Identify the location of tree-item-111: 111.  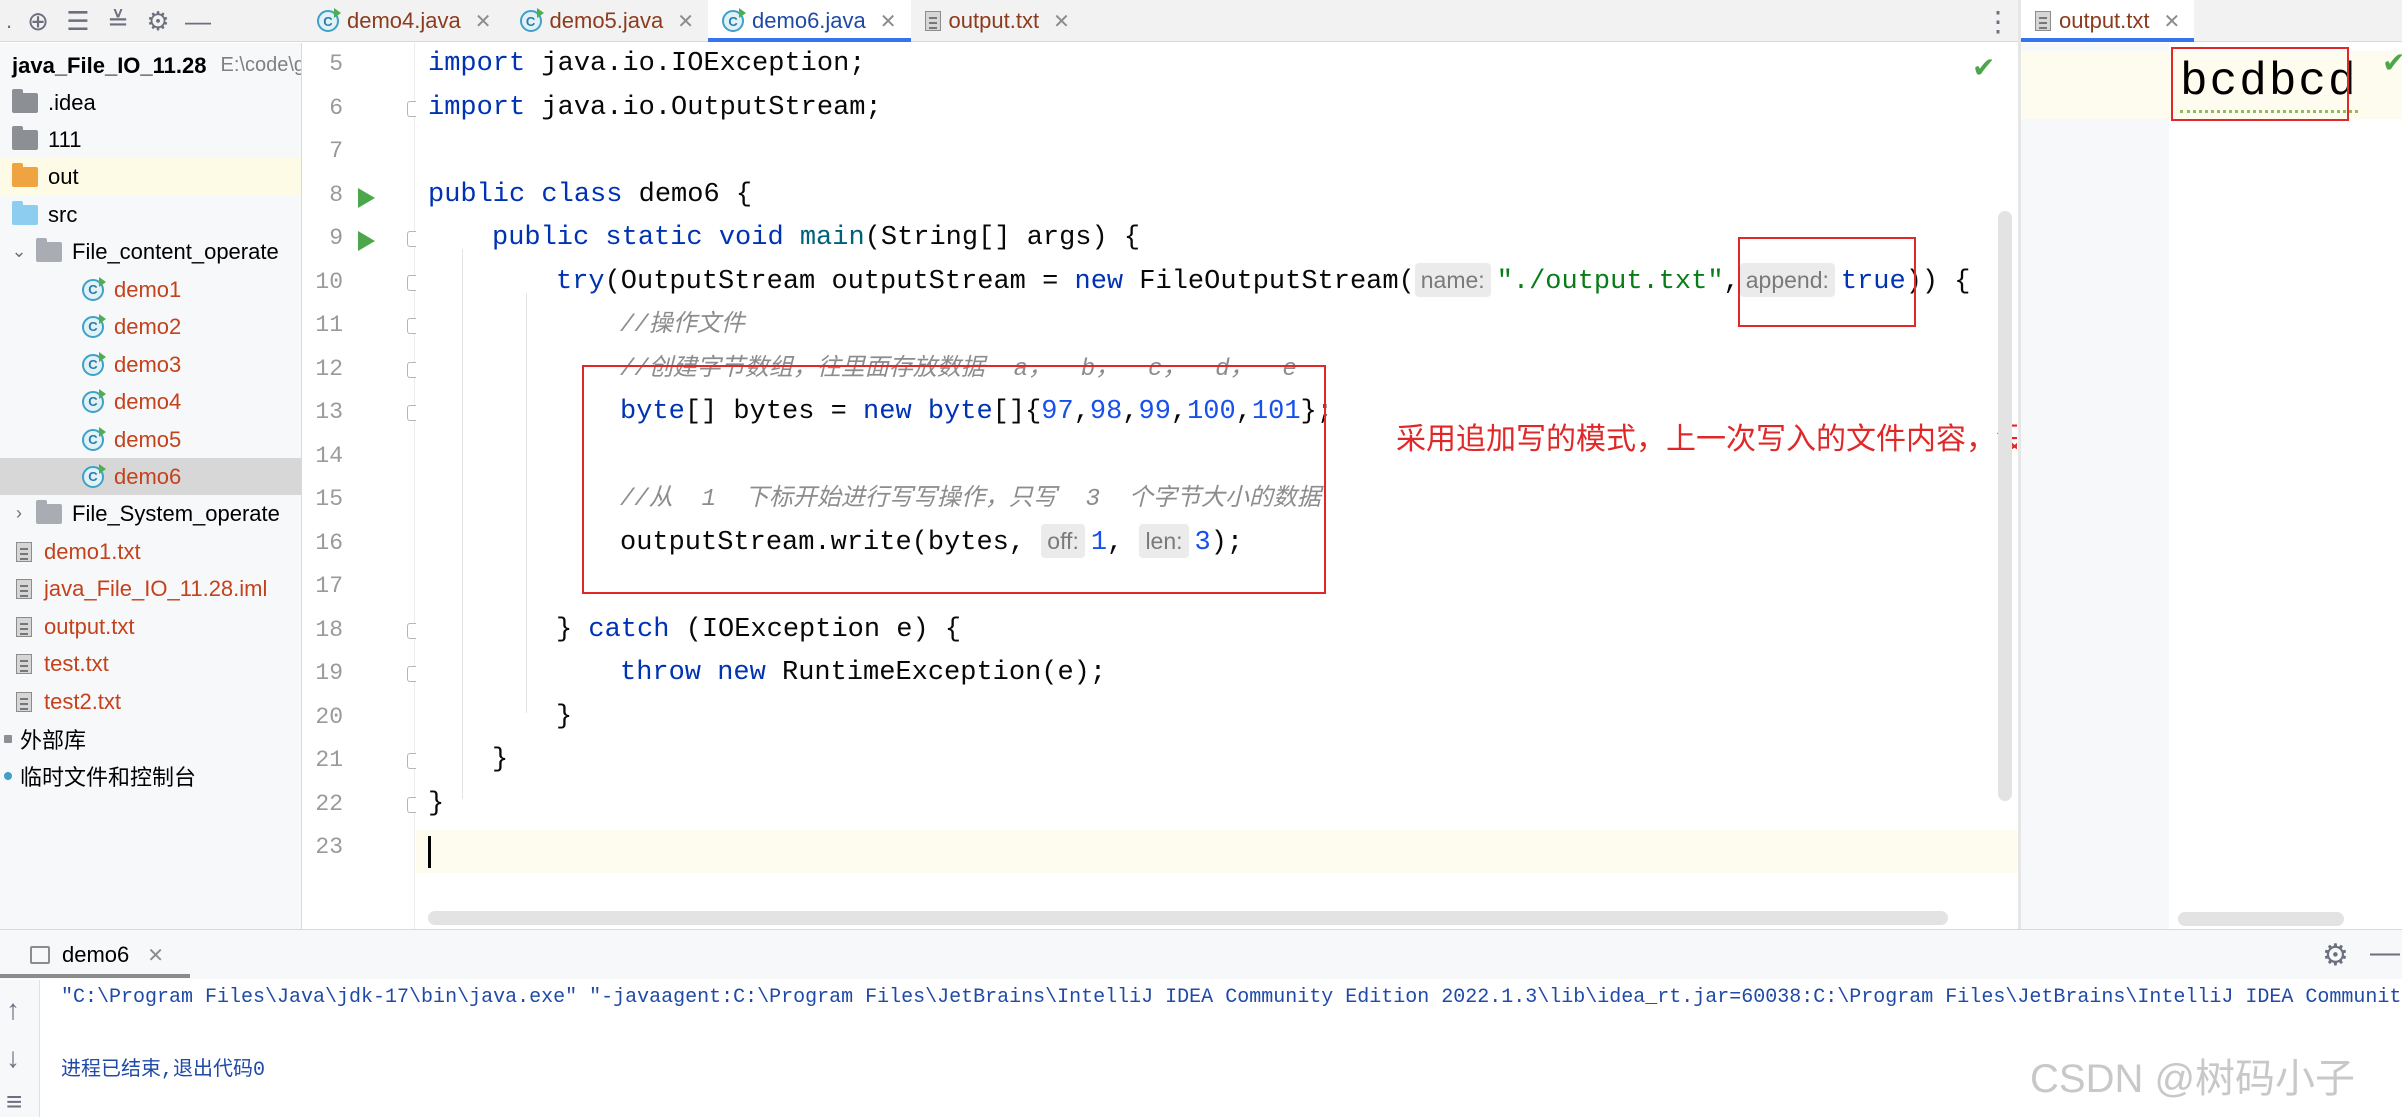
(150, 139).